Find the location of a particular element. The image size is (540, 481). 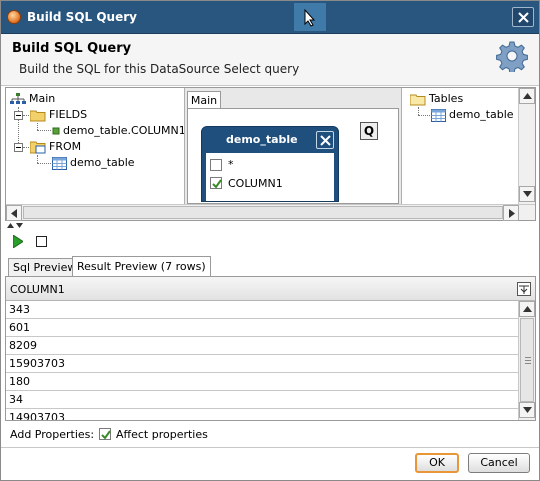

header-title: Build SQL Query is located at coordinates (72, 48).